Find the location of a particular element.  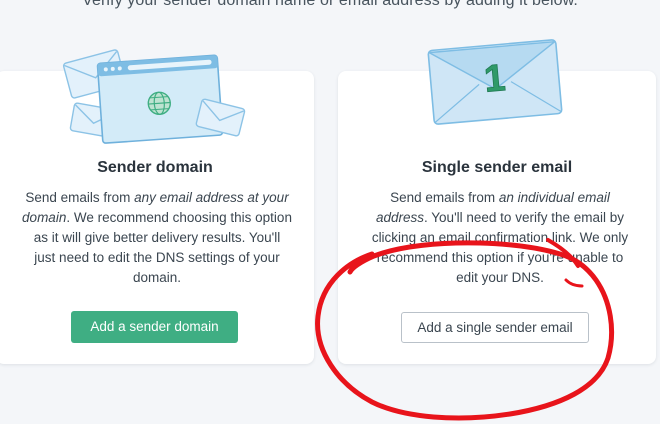

browser-with-envelopes-icon is located at coordinates (154, 96).